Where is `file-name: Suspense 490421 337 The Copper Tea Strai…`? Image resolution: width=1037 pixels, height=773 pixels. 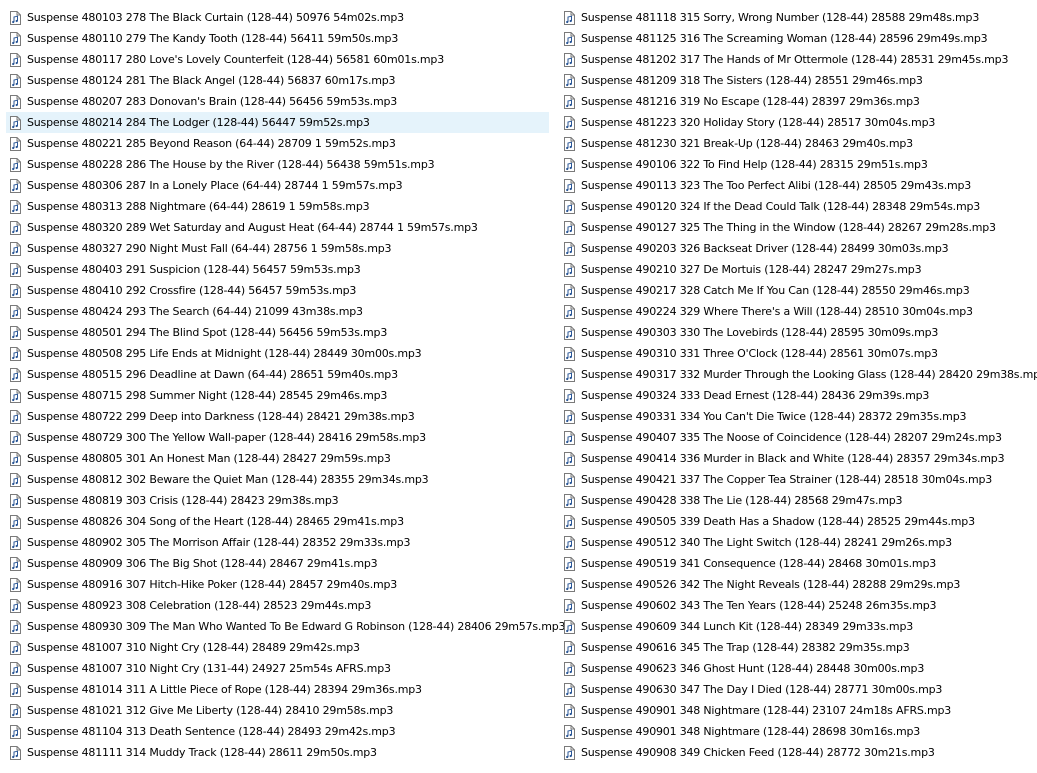
file-name: Suspense 490421 337 The Copper Tea Strai… is located at coordinates (787, 479).